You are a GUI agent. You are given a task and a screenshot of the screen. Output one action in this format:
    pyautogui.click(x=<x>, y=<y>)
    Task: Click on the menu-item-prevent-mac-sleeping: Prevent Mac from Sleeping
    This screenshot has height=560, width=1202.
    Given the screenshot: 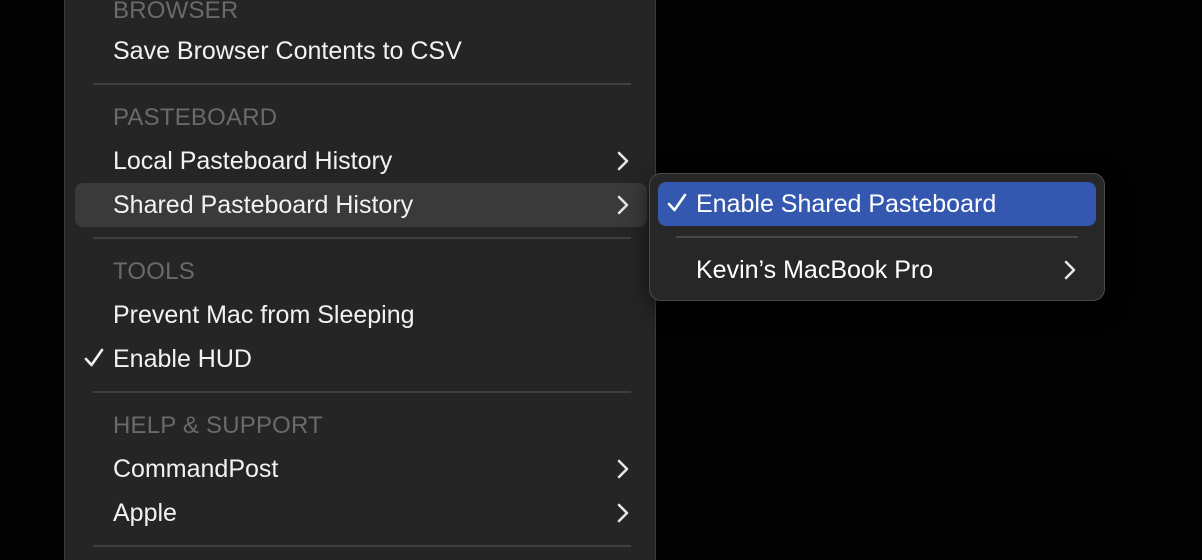 What is the action you would take?
    pyautogui.click(x=361, y=315)
    